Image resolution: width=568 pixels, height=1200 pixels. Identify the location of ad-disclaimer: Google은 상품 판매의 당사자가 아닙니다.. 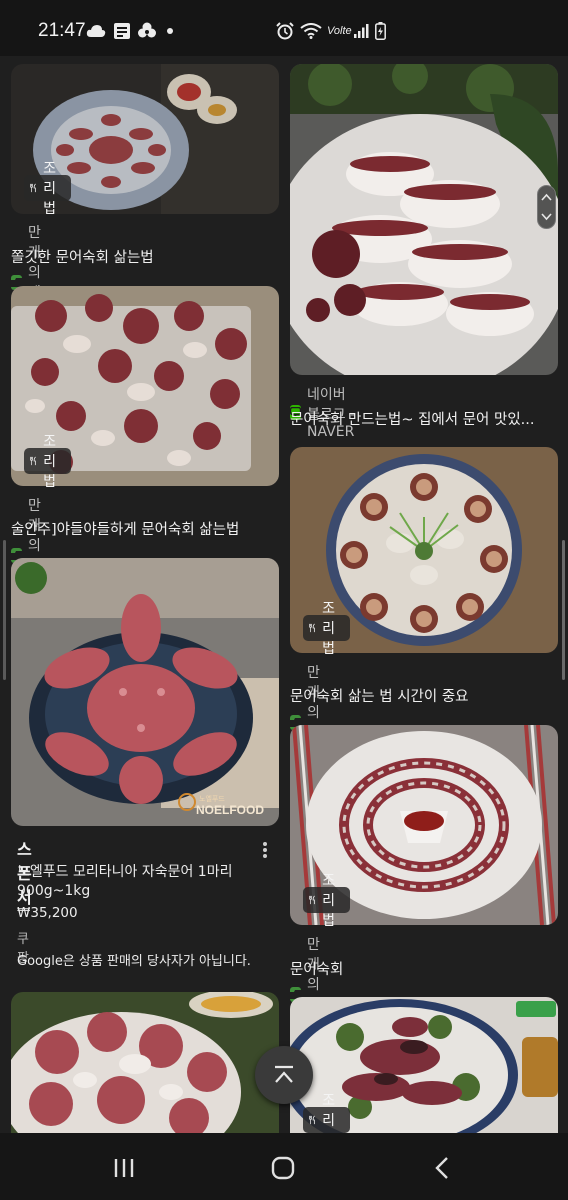
(134, 961).